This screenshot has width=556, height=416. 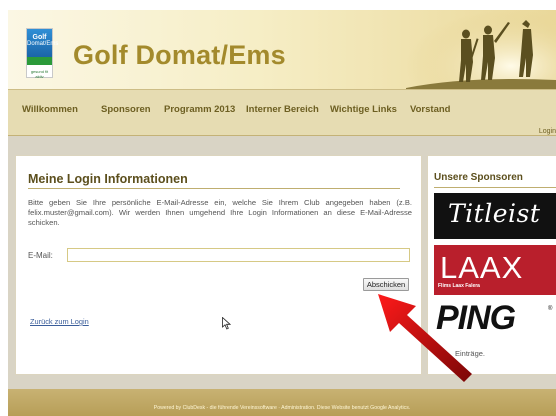 What do you see at coordinates (430, 109) in the screenshot?
I see `nav-item-vorstand: Vorstand` at bounding box center [430, 109].